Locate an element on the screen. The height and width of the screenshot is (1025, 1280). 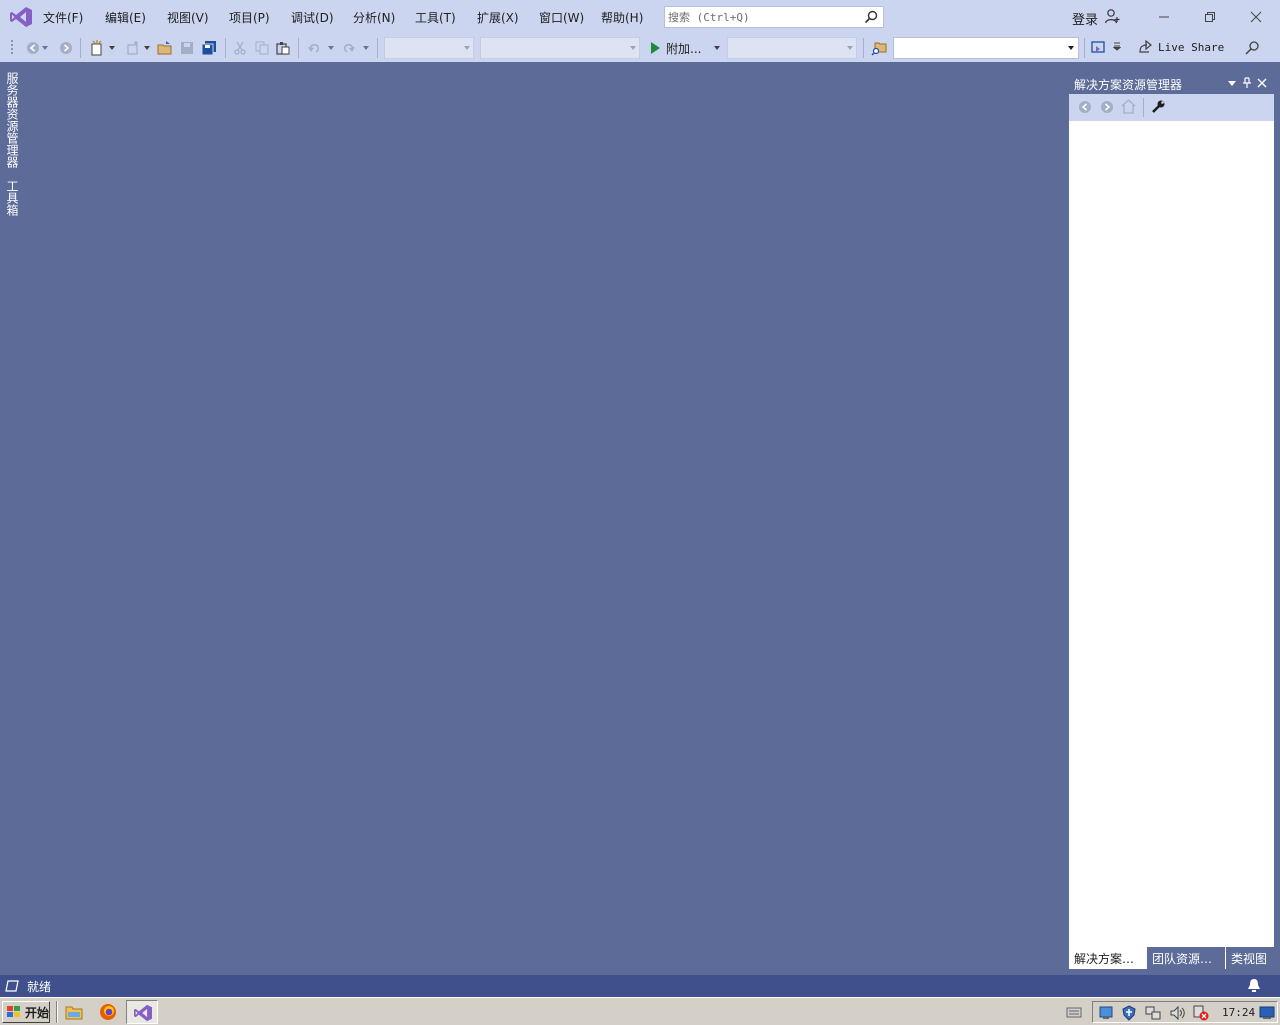
login-link: 登录 is located at coordinates (1085, 18).